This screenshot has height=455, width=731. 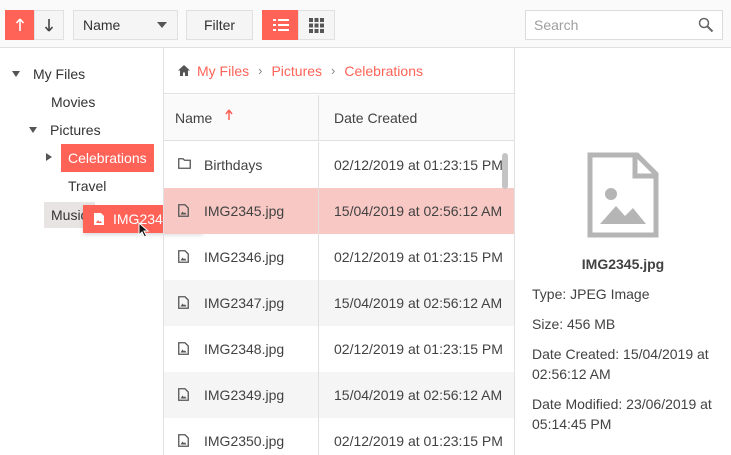 What do you see at coordinates (623, 195) in the screenshot?
I see `image-file-preview-icon` at bounding box center [623, 195].